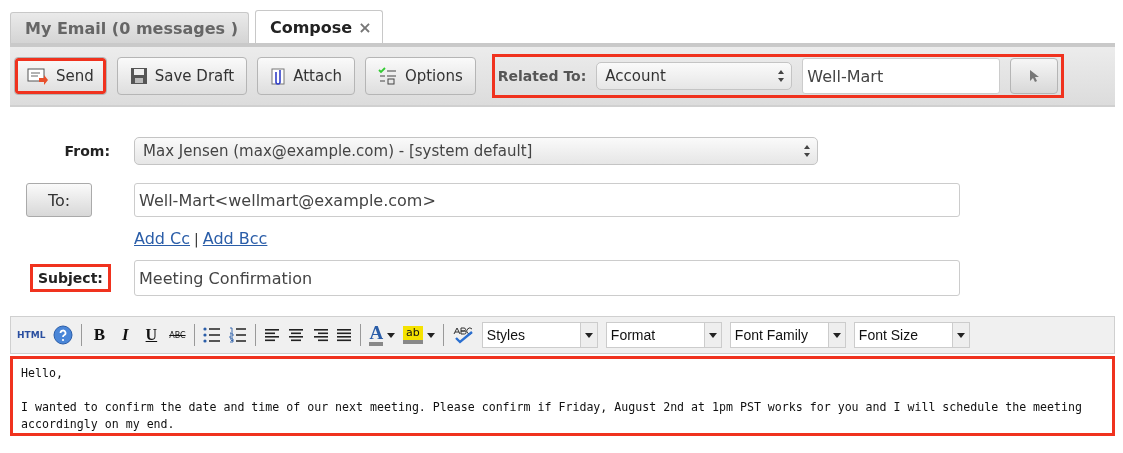 This screenshot has height=453, width=1123. What do you see at coordinates (182, 76) in the screenshot?
I see `save-button: Save Draft` at bounding box center [182, 76].